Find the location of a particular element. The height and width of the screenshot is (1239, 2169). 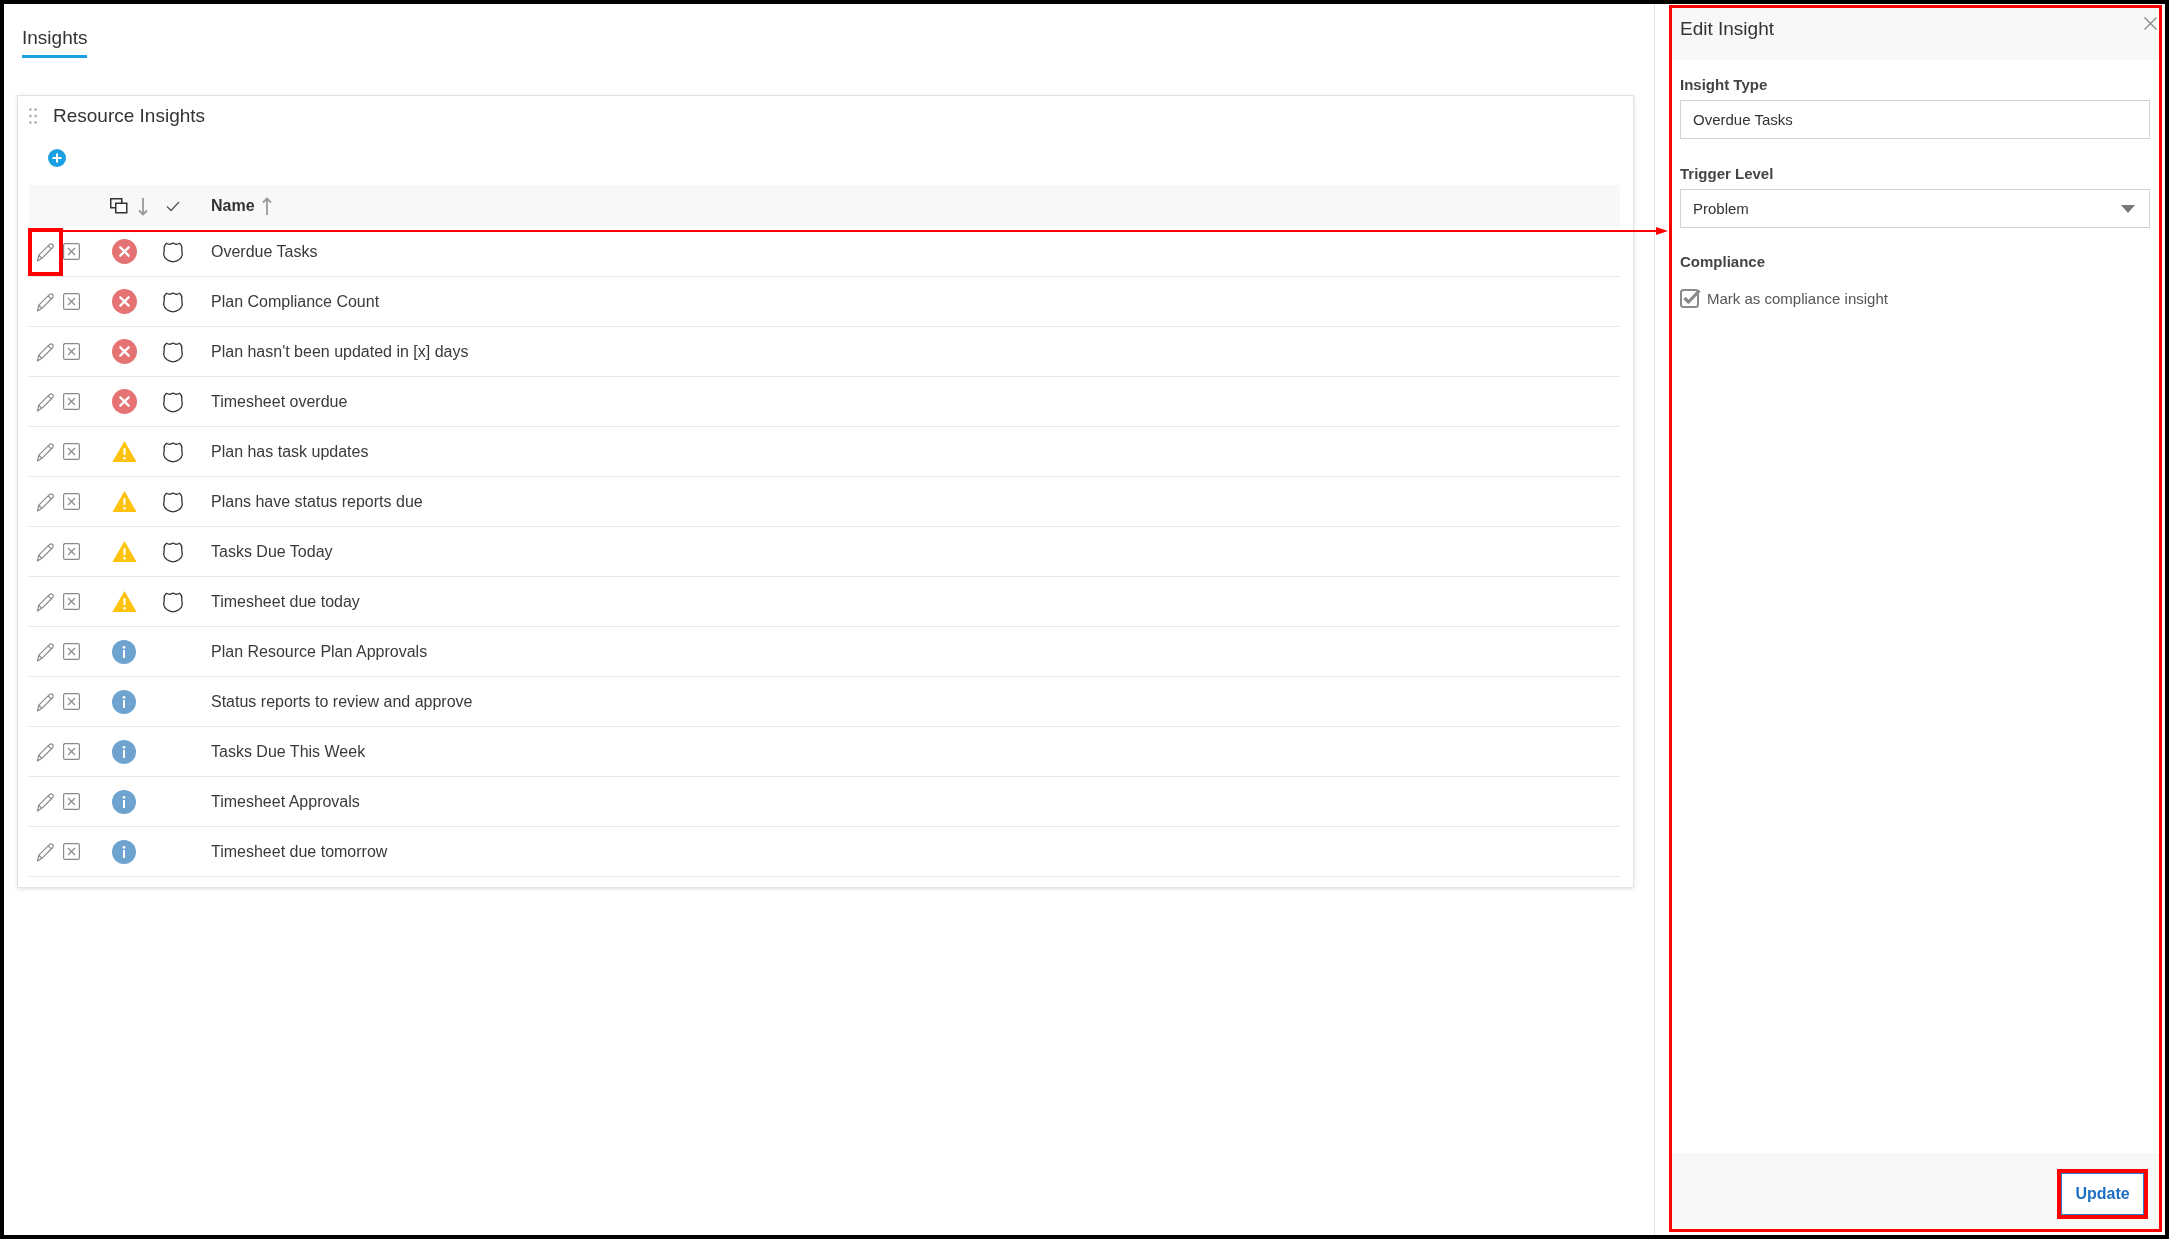

text-field: Overdue Tasks is located at coordinates (1915, 119).